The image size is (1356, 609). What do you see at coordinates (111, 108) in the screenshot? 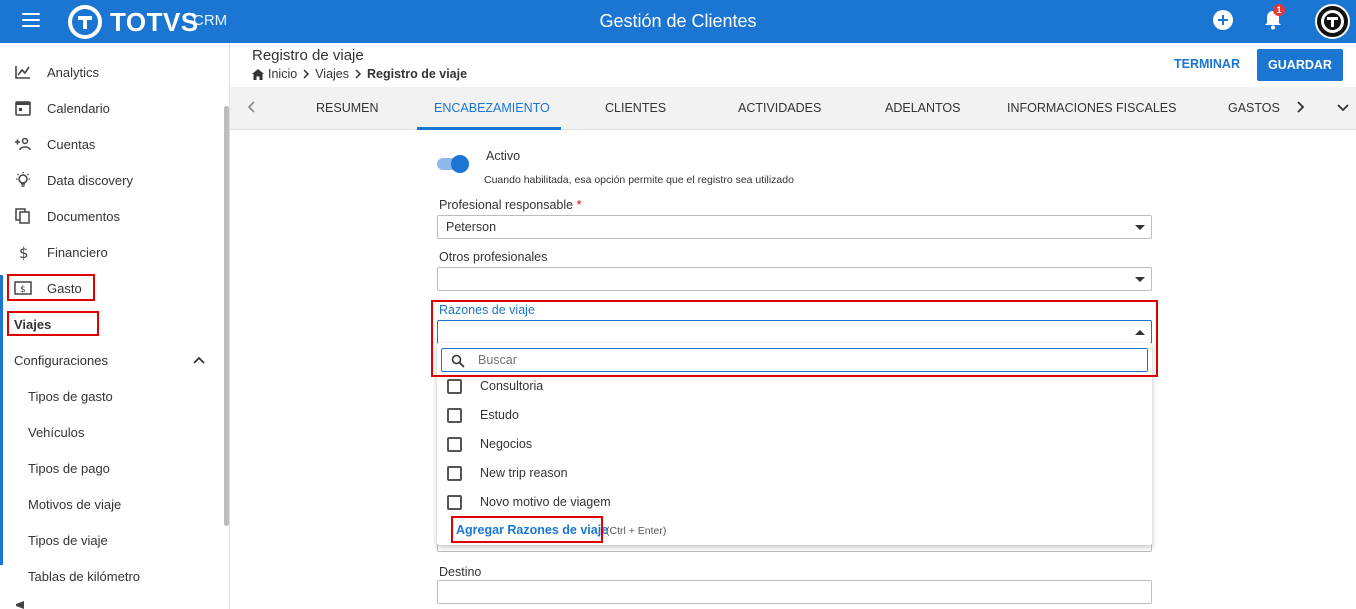
I see `sidebar-item-calendario: Calendario` at bounding box center [111, 108].